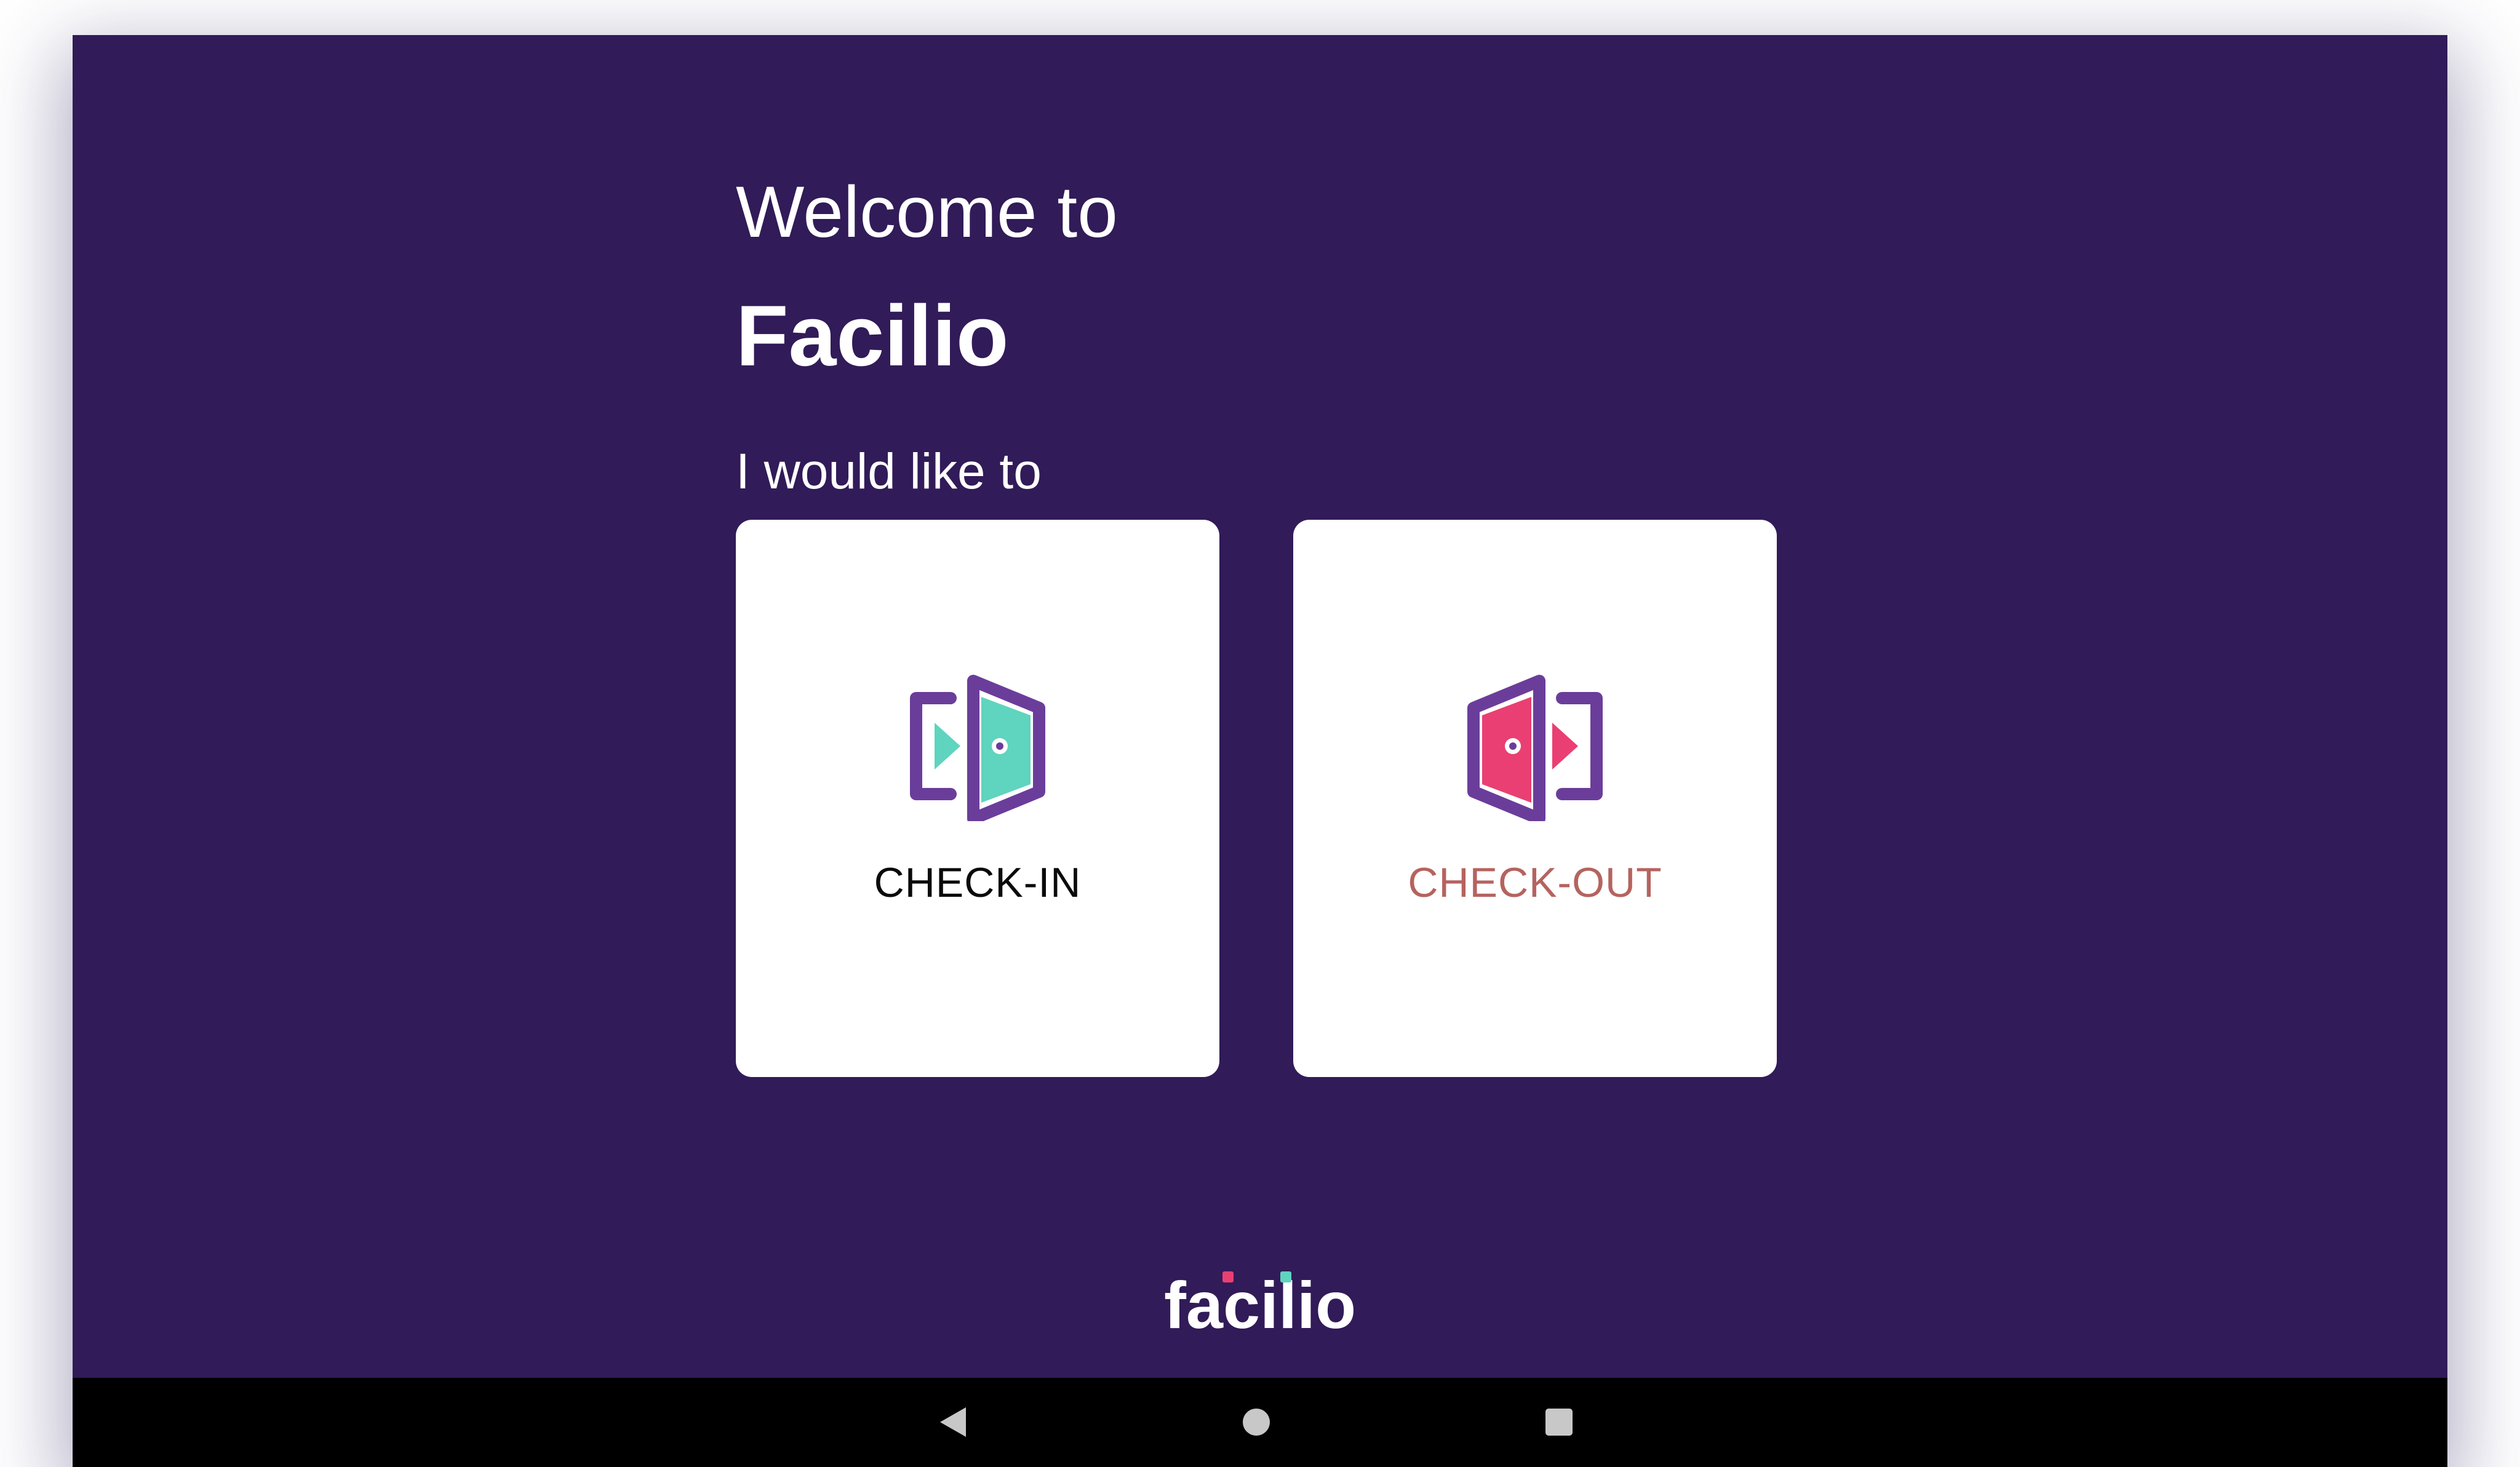 The image size is (2520, 1467). What do you see at coordinates (889, 471) in the screenshot?
I see `action-prompt: I would like to` at bounding box center [889, 471].